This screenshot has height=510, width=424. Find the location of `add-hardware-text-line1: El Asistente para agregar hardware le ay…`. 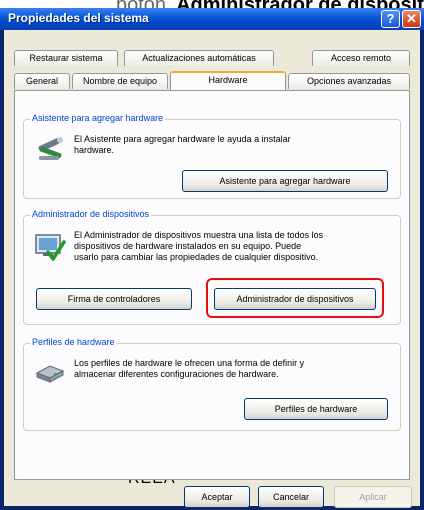

add-hardware-text-line1: El Asistente para agregar hardware le ay… is located at coordinates (182, 139).